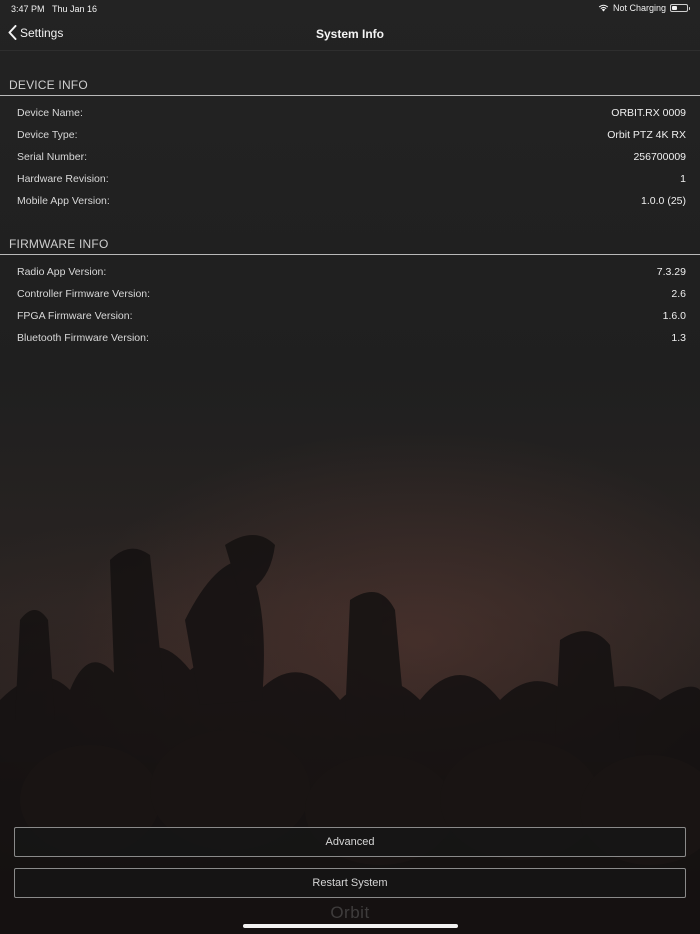  I want to click on info-label: Device Type:, so click(47, 135).